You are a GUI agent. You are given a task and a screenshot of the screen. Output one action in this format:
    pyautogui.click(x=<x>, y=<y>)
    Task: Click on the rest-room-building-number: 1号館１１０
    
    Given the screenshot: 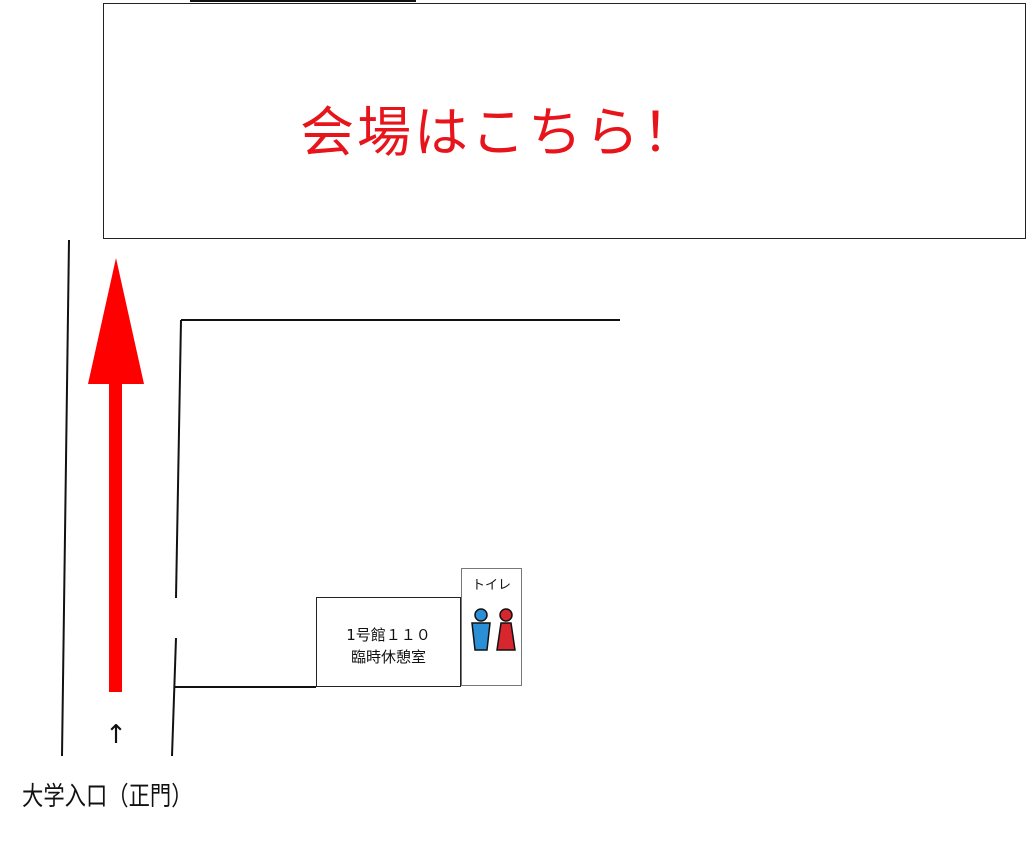 What is the action you would take?
    pyautogui.click(x=388, y=635)
    